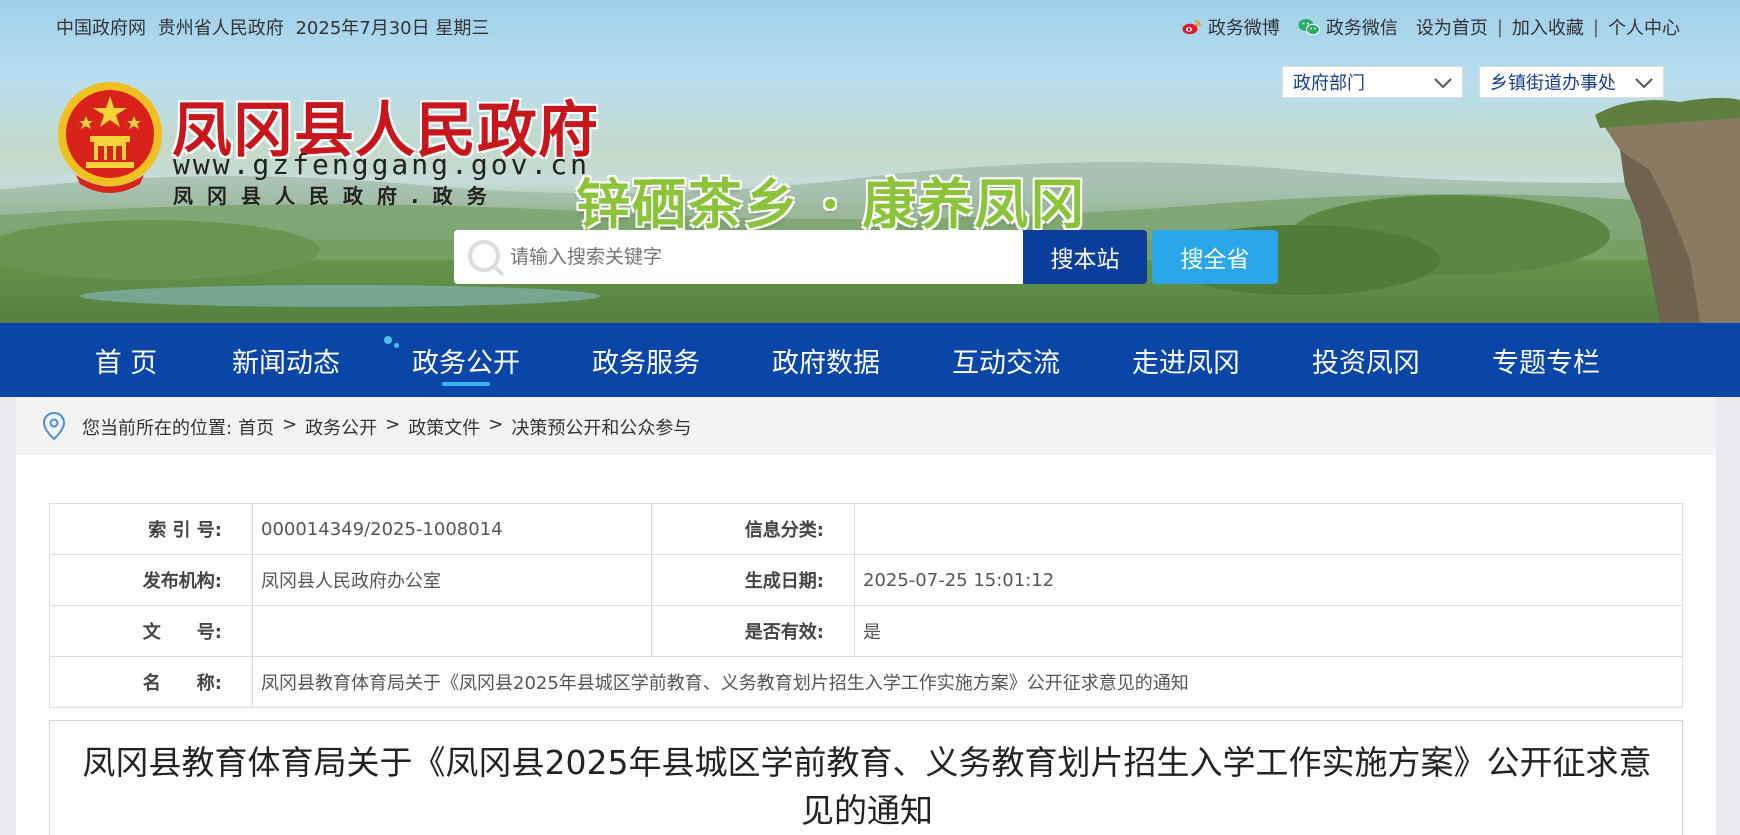  I want to click on nav-label: 政务公开, so click(466, 363).